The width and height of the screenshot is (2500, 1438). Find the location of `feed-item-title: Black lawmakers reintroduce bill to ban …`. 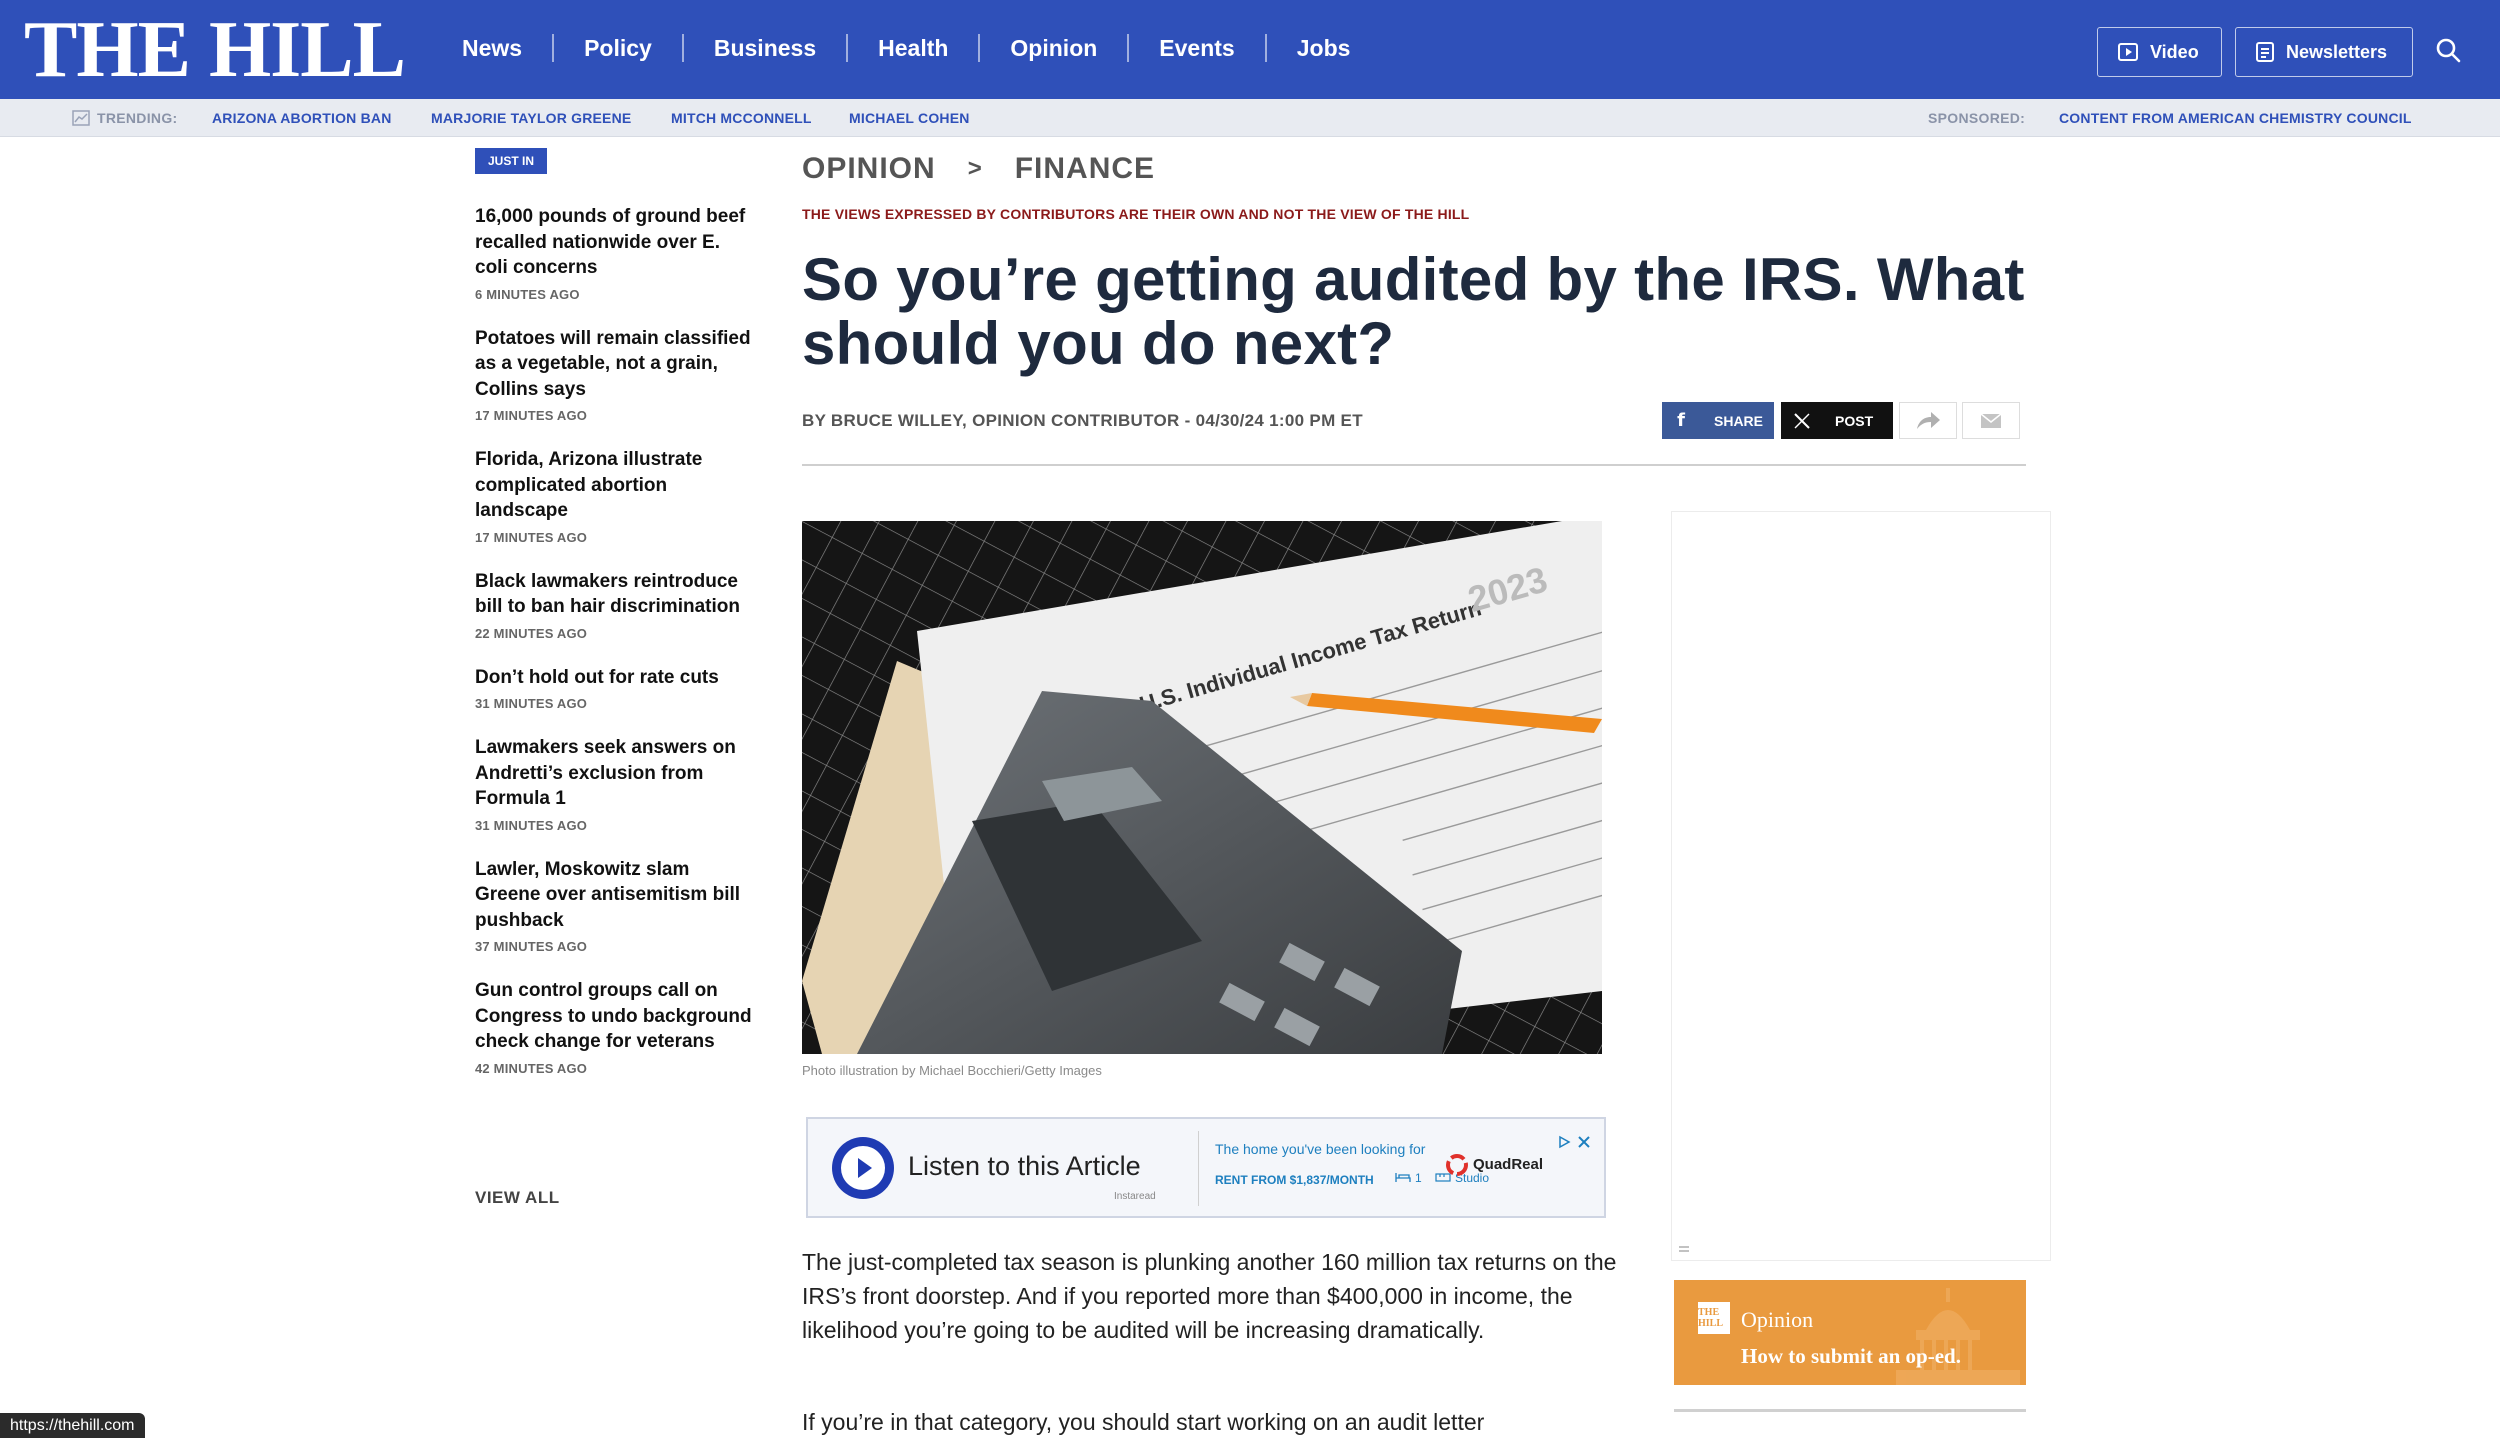

feed-item-title: Black lawmakers reintroduce bill to ban … is located at coordinates (616, 594).